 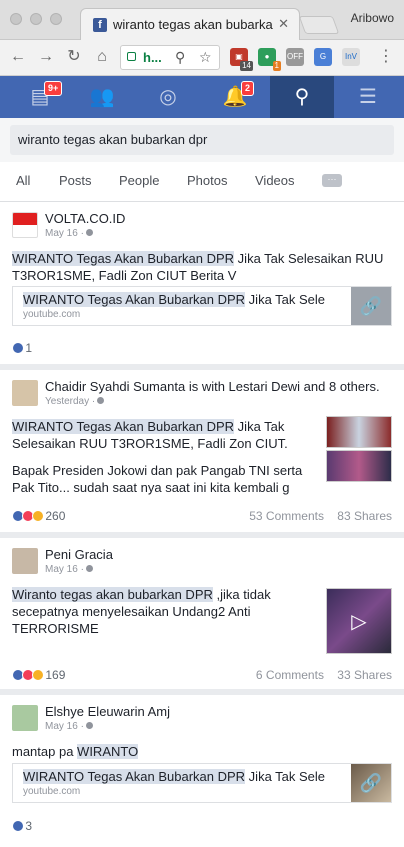 What do you see at coordinates (102, 97) in the screenshot?
I see `friends-icon: 👥` at bounding box center [102, 97].